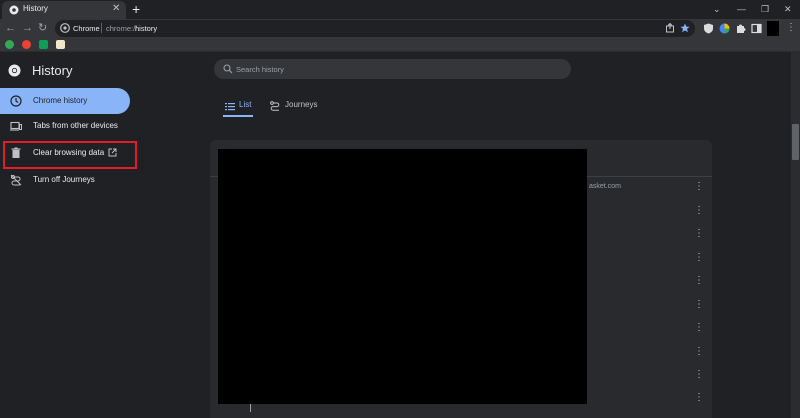 The width and height of the screenshot is (800, 418). Describe the element at coordinates (670, 28) in the screenshot. I see `share-icon` at that location.